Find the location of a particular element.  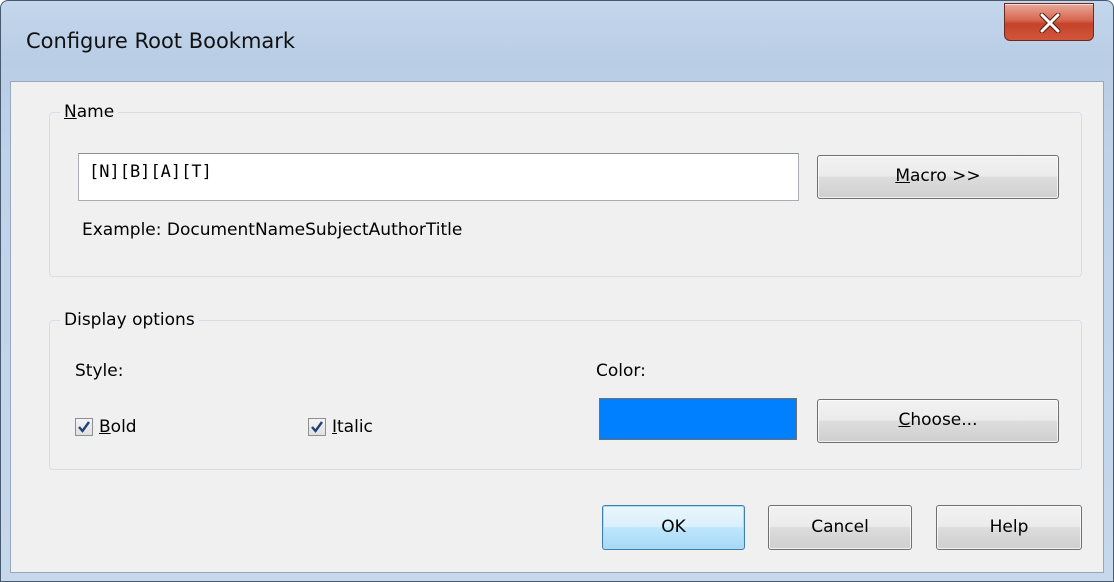

help-button-label: Help is located at coordinates (1009, 527).